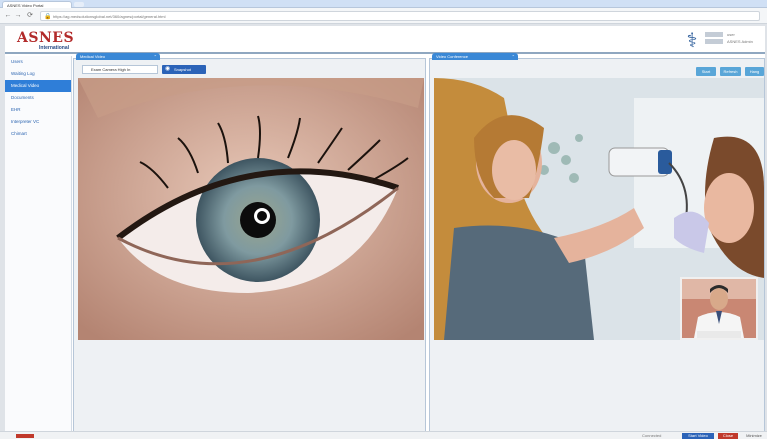 Image resolution: width=767 pixels, height=439 pixels. I want to click on user-name: user, so click(731, 34).